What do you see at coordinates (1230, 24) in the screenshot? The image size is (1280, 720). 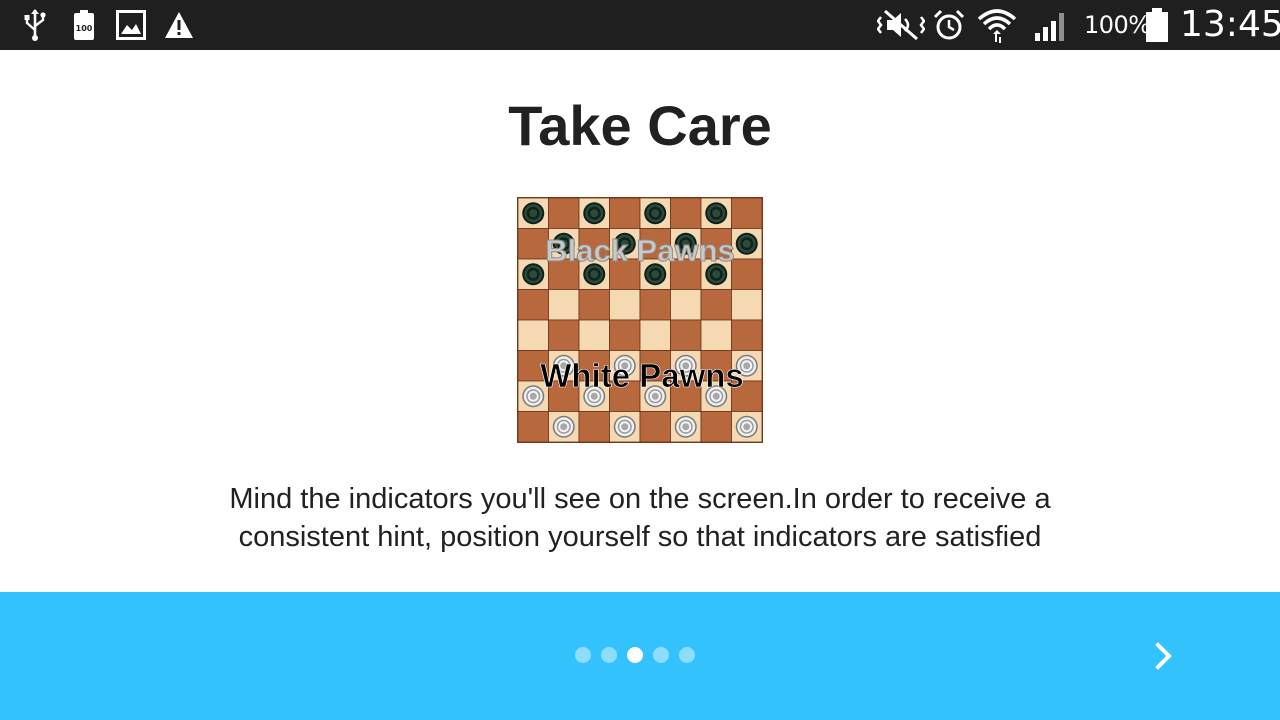 I see `status-clock: 13:45` at bounding box center [1230, 24].